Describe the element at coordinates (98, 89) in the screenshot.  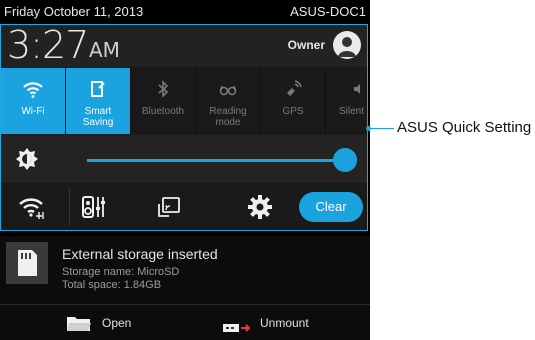
I see `smart-saving-icon` at that location.